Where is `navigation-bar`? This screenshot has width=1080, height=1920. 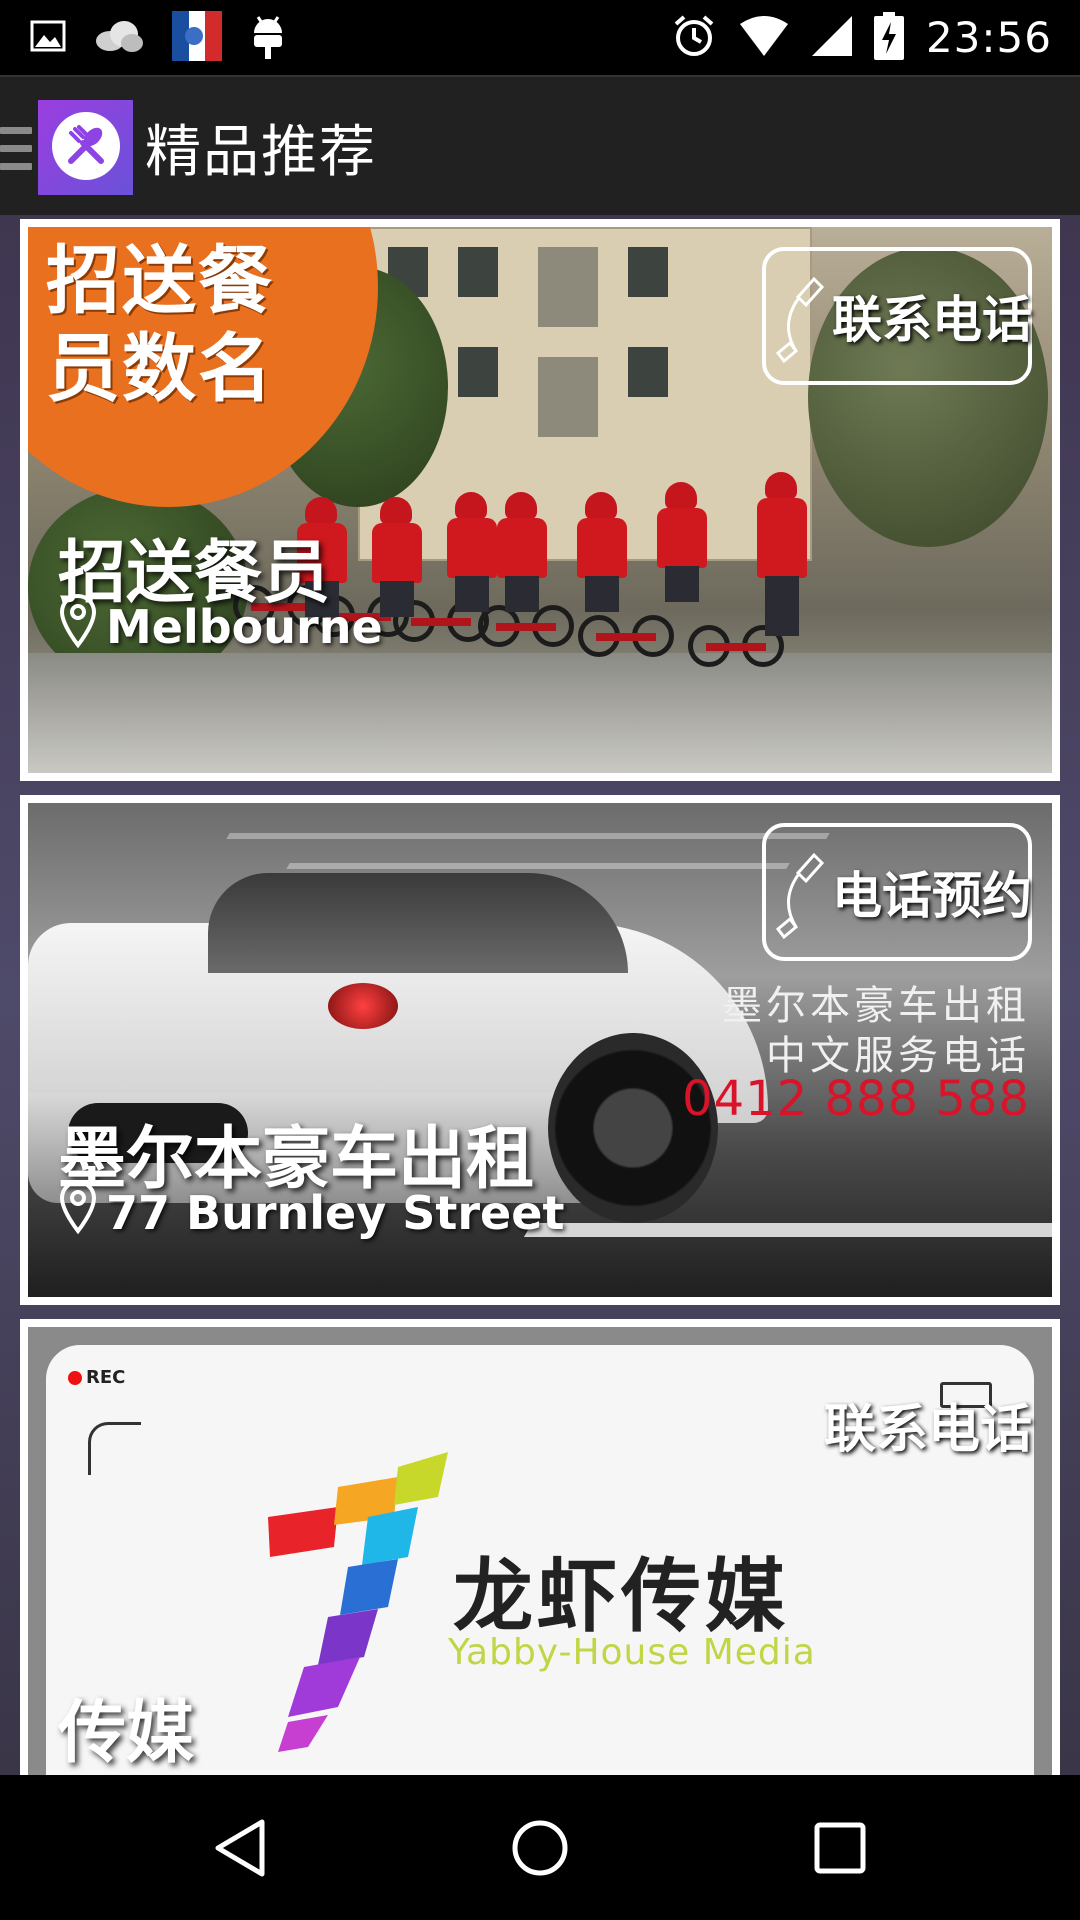 navigation-bar is located at coordinates (540, 1847).